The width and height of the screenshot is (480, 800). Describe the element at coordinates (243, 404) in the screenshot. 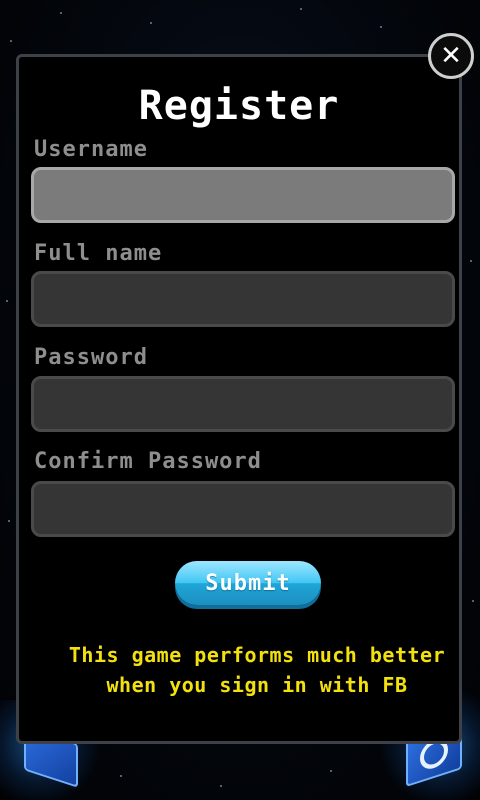

I see `password-field` at that location.